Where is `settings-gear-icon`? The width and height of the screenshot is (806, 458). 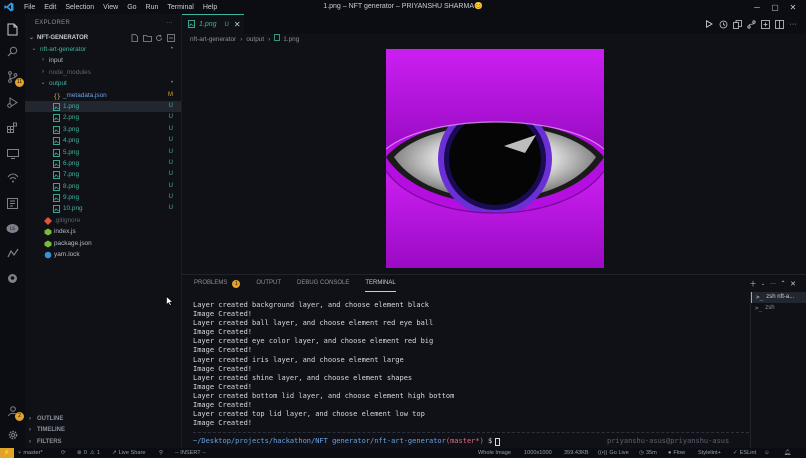
settings-gear-icon is located at coordinates (12, 434).